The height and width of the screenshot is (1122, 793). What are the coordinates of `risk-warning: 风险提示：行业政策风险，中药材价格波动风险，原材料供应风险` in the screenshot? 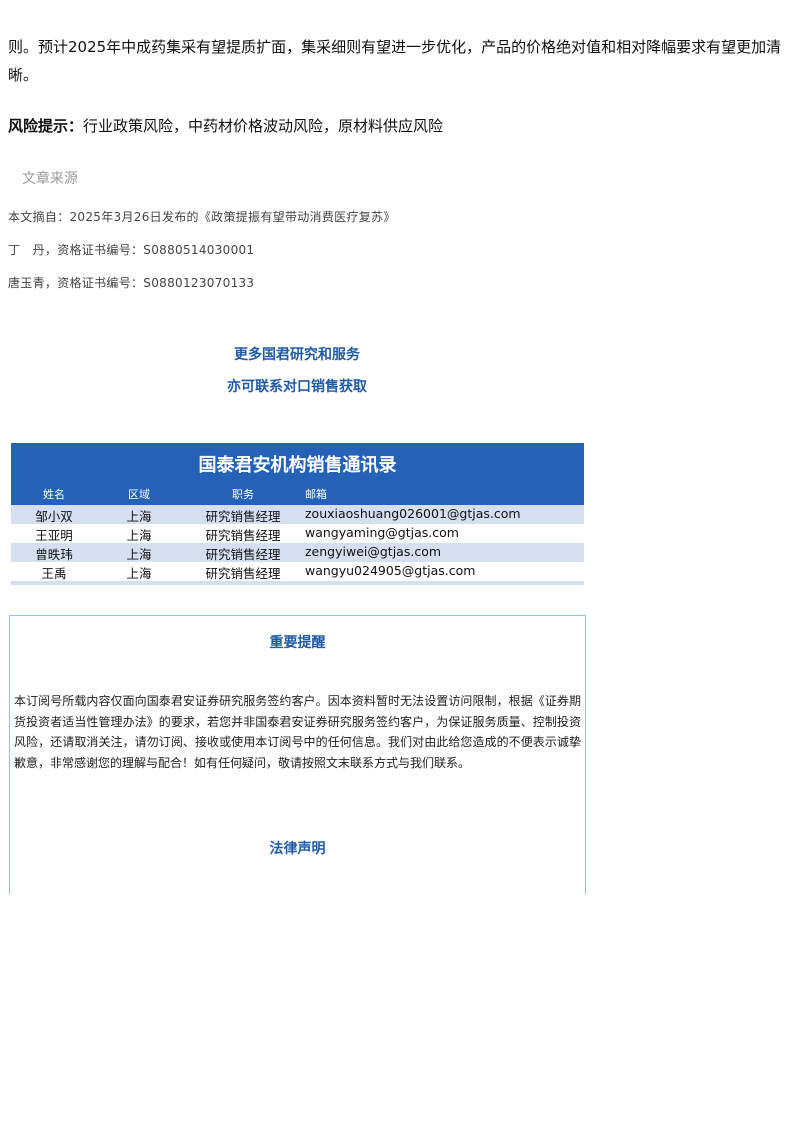 It's located at (397, 126).